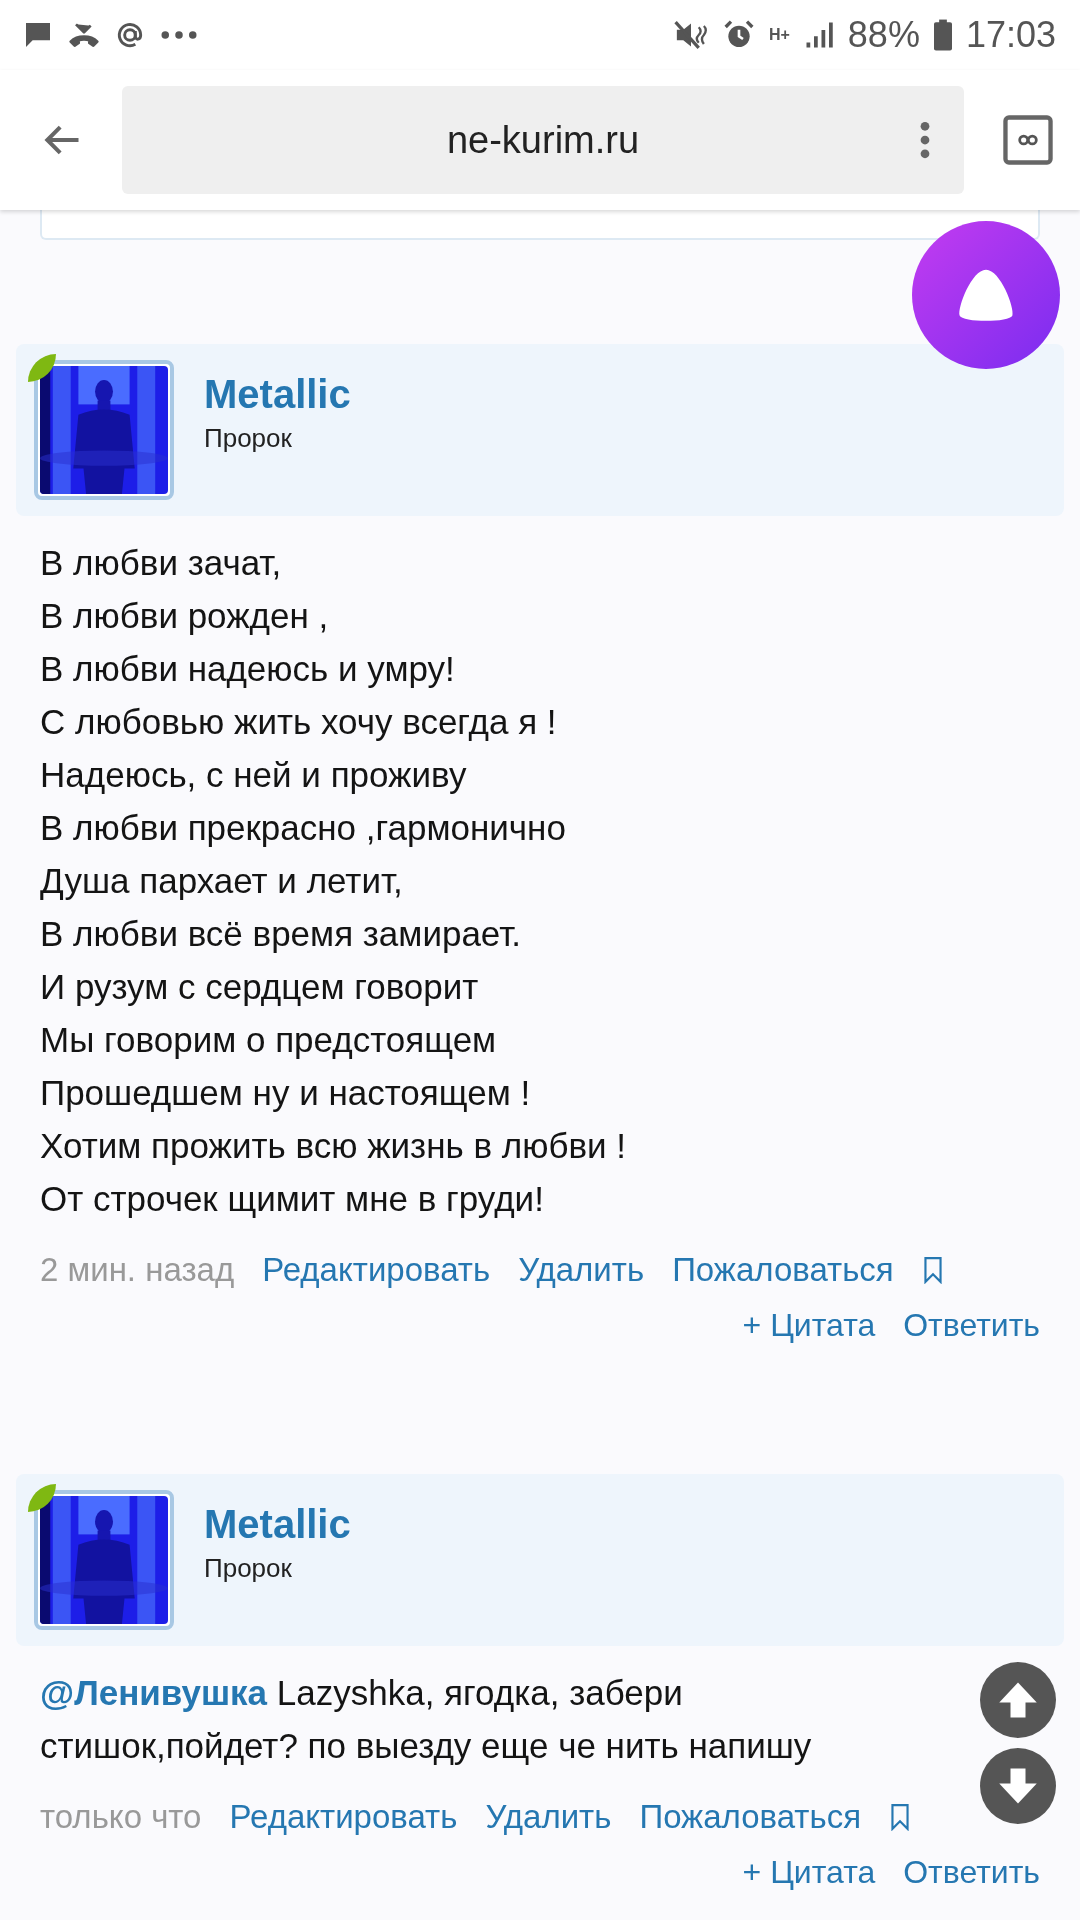 The width and height of the screenshot is (1080, 1920). I want to click on message-line: Хотим прожить всю жизнь в любви !, so click(334, 1146).